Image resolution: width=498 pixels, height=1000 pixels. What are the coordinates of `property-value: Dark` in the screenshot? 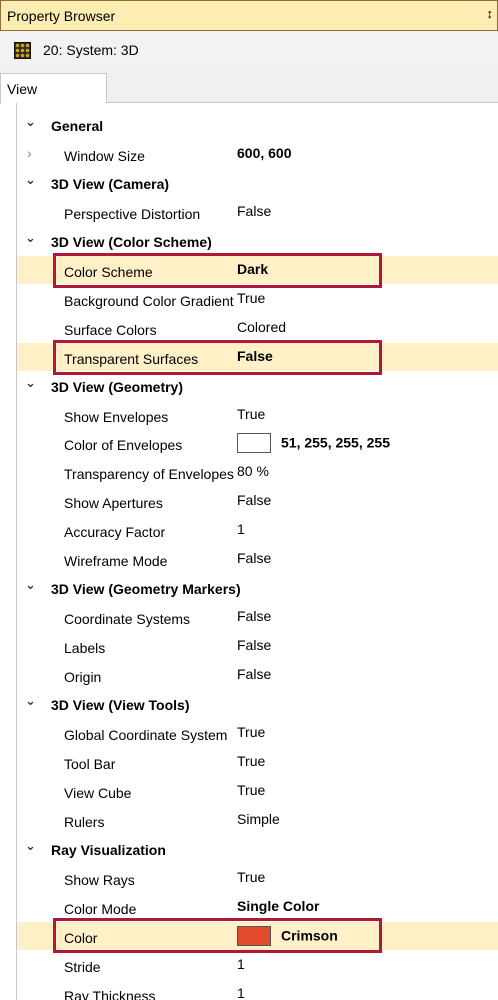 It's located at (252, 269).